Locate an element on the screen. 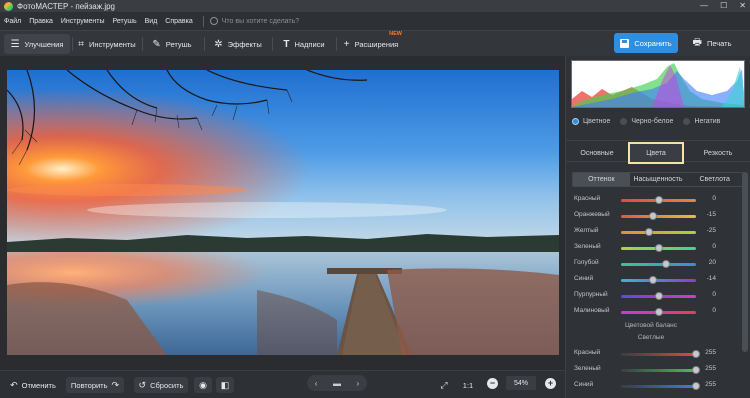 The image size is (750, 398). slider-row: Оранжевый -15 is located at coordinates (658, 216).